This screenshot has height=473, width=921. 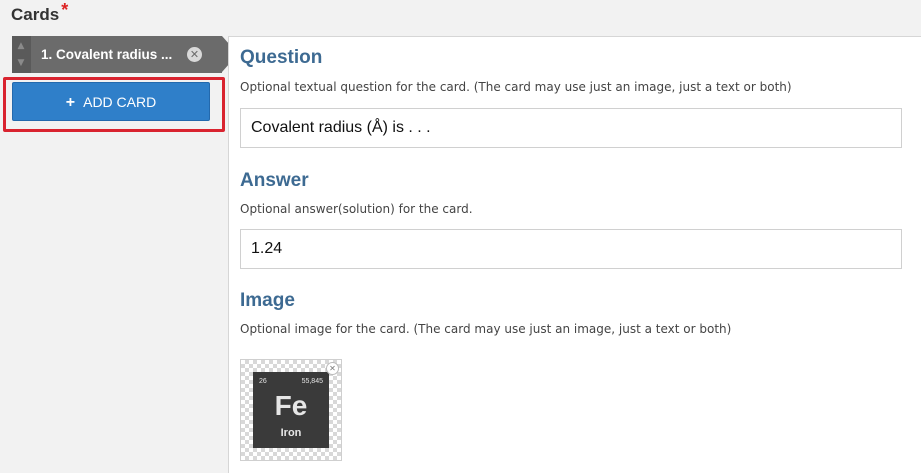 I want to click on field-label: Cards *, so click(x=39, y=12).